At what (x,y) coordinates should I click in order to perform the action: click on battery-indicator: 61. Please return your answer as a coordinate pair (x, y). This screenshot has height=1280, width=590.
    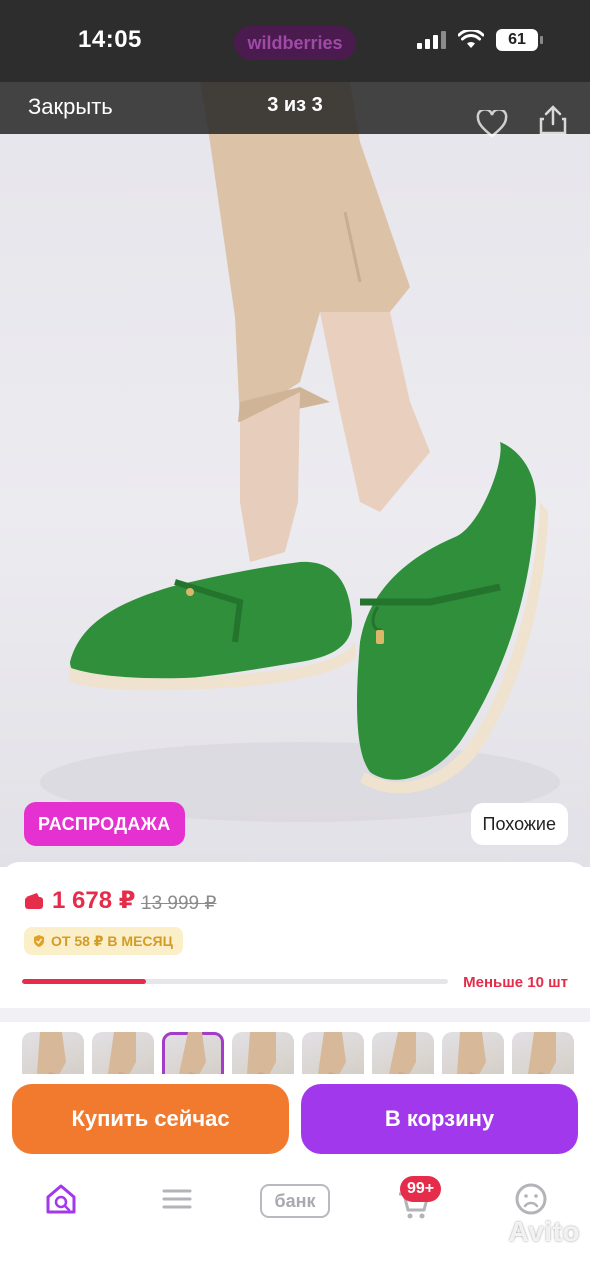
    Looking at the image, I should click on (519, 40).